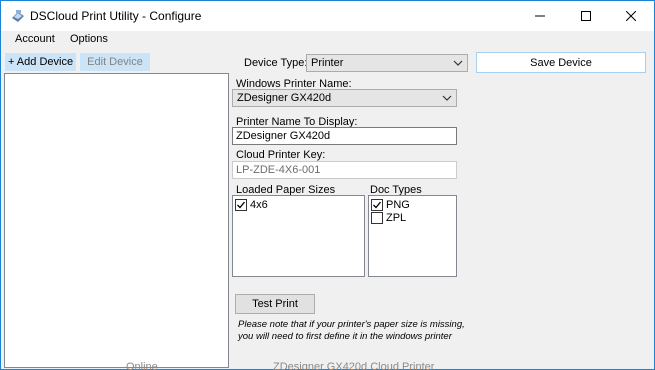  What do you see at coordinates (259, 204) in the screenshot?
I see `paper-size-label: 4x6` at bounding box center [259, 204].